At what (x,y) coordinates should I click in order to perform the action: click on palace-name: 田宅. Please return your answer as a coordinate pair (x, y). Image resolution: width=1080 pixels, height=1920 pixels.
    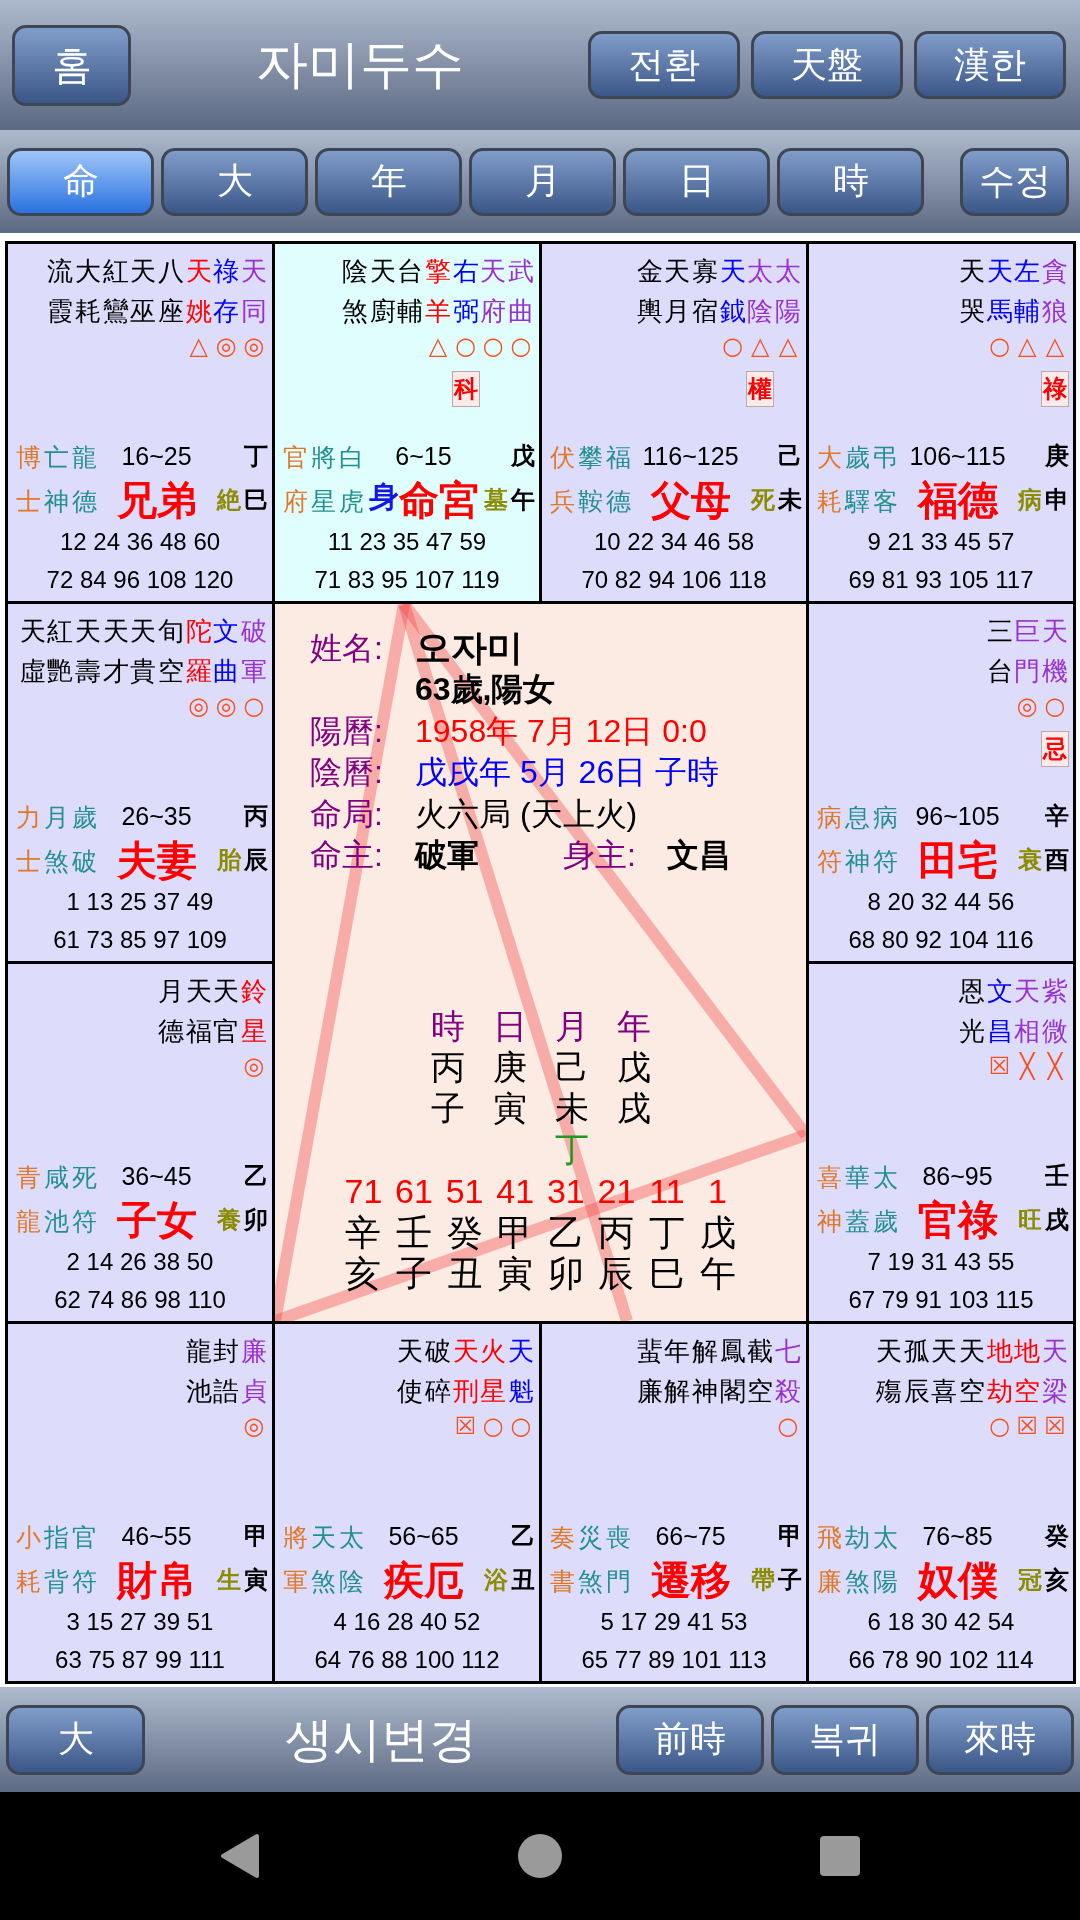
    Looking at the image, I should click on (957, 860).